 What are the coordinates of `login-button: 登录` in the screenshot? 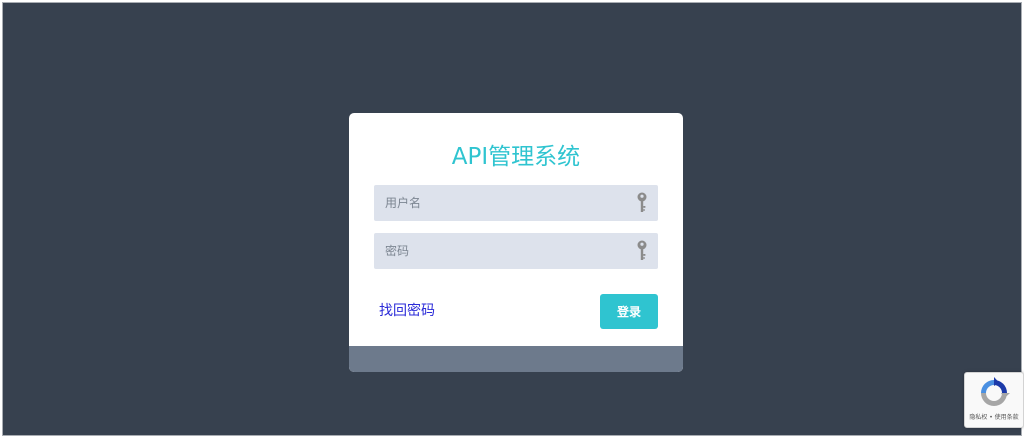 It's located at (629, 311).